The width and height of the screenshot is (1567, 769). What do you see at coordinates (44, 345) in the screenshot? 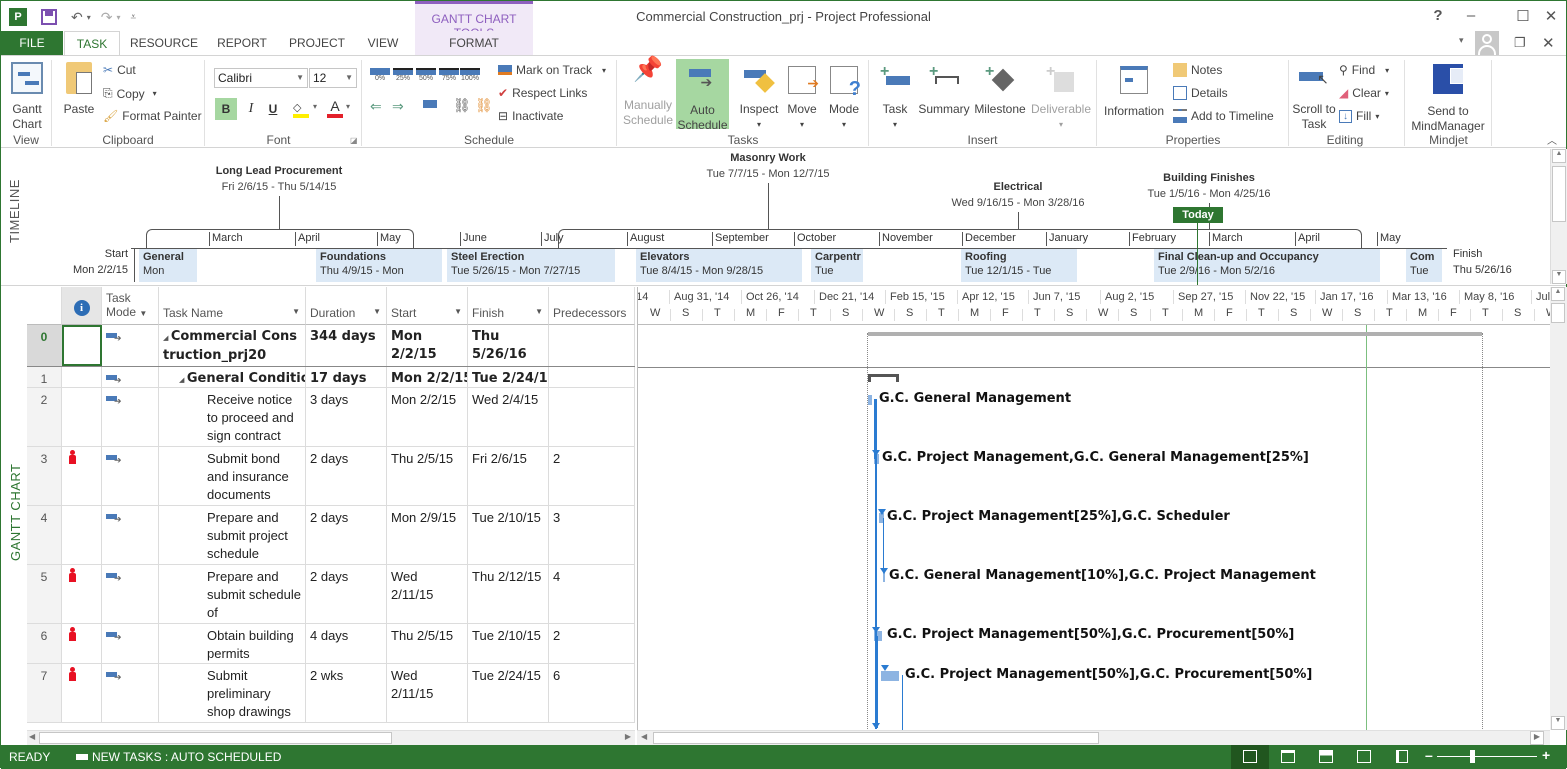
I see `row-id: 0` at bounding box center [44, 345].